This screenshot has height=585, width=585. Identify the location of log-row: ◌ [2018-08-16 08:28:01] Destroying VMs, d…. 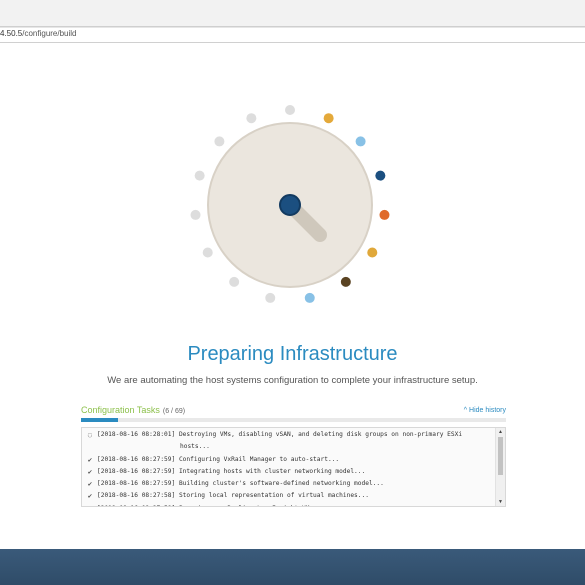
(288, 436).